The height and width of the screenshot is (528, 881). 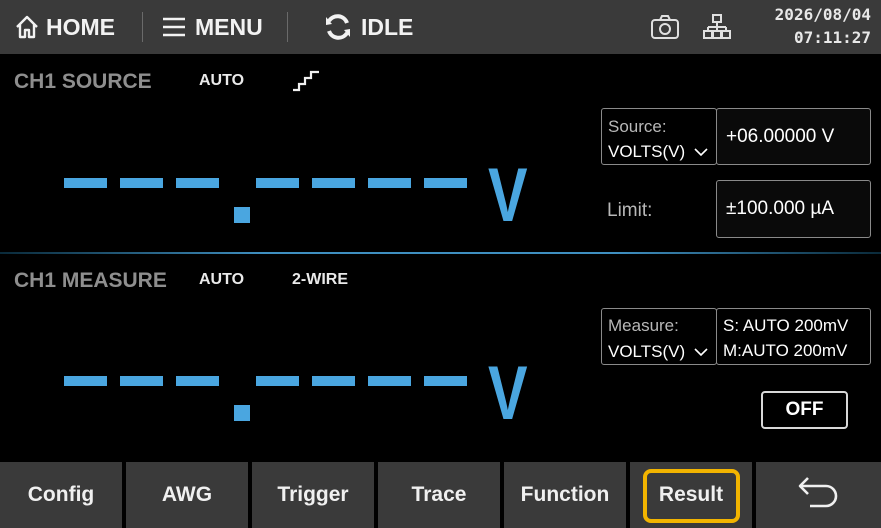 What do you see at coordinates (61, 495) in the screenshot?
I see `softkey-config: Config` at bounding box center [61, 495].